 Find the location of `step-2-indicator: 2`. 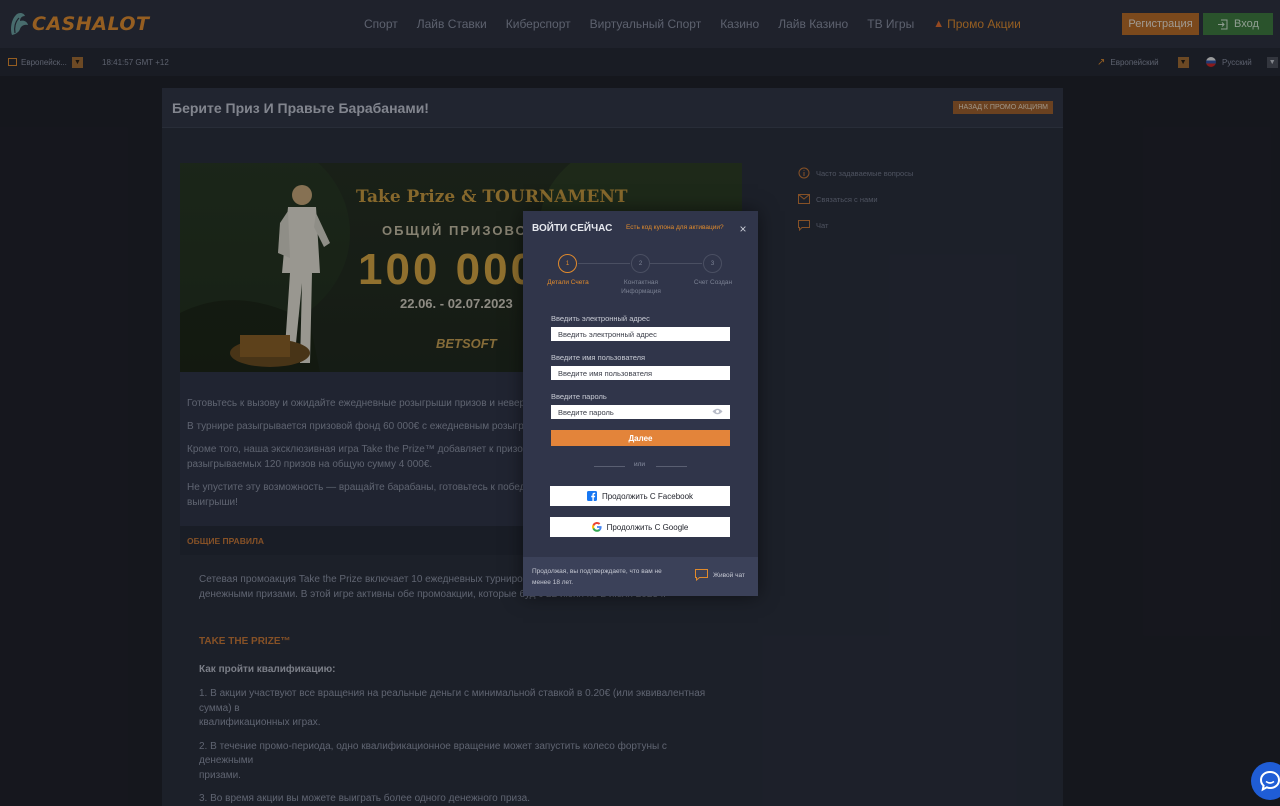

step-2-indicator: 2 is located at coordinates (640, 263).